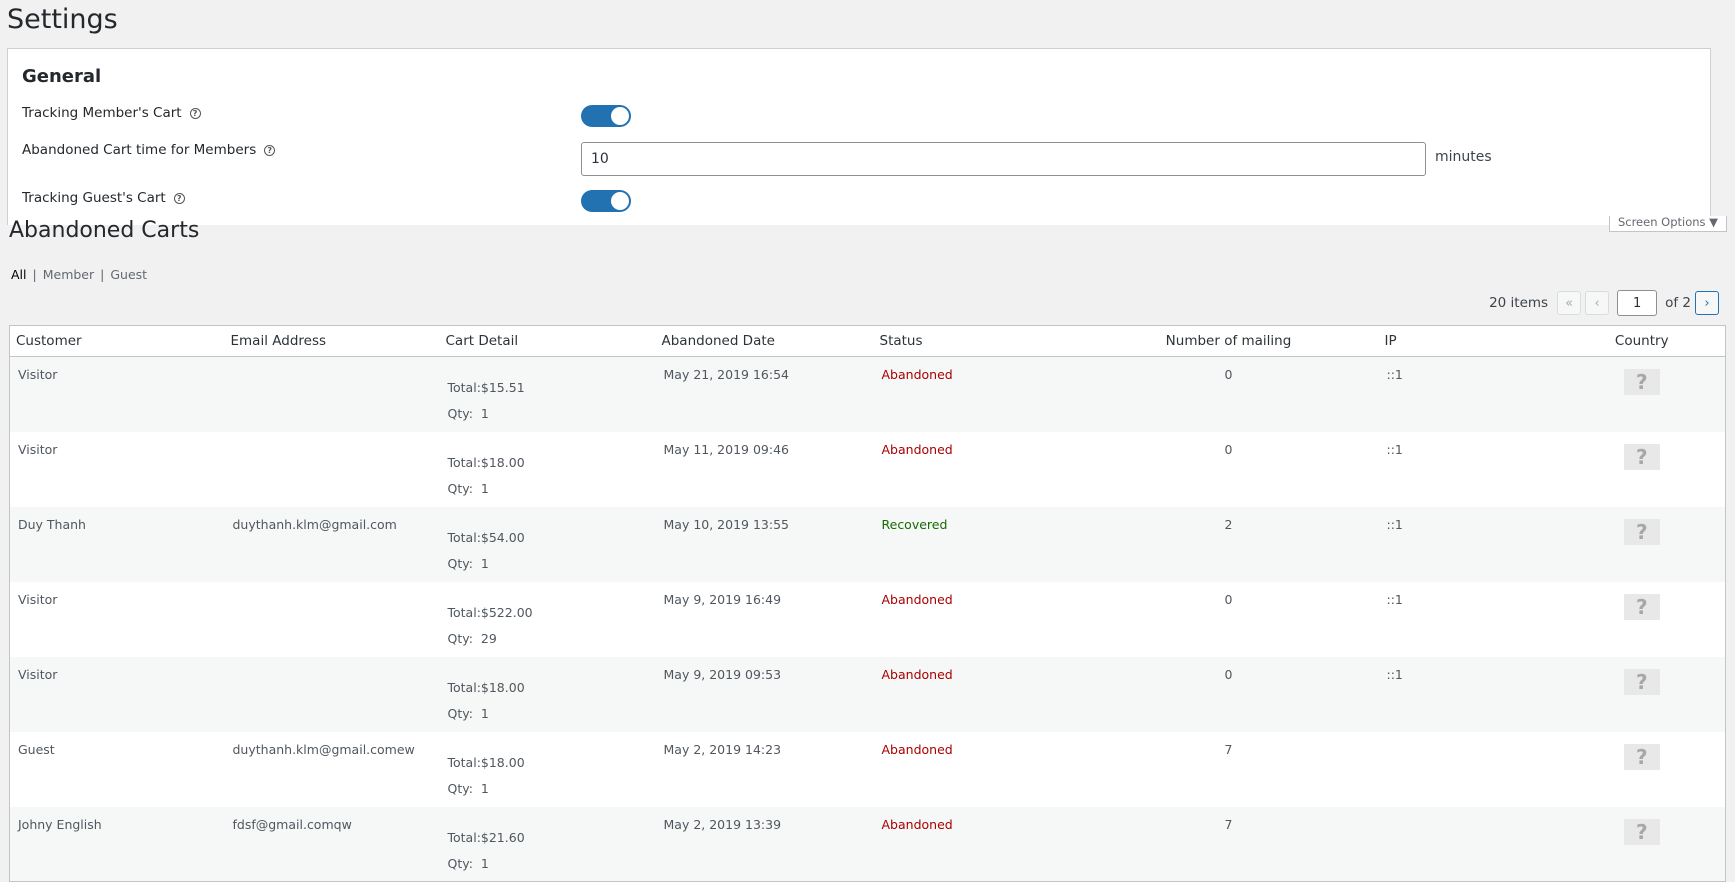 This screenshot has width=1735, height=882. Describe the element at coordinates (548, 394) in the screenshot. I see `cart-detail-cell: Total:$15.51 Qty: 1` at that location.